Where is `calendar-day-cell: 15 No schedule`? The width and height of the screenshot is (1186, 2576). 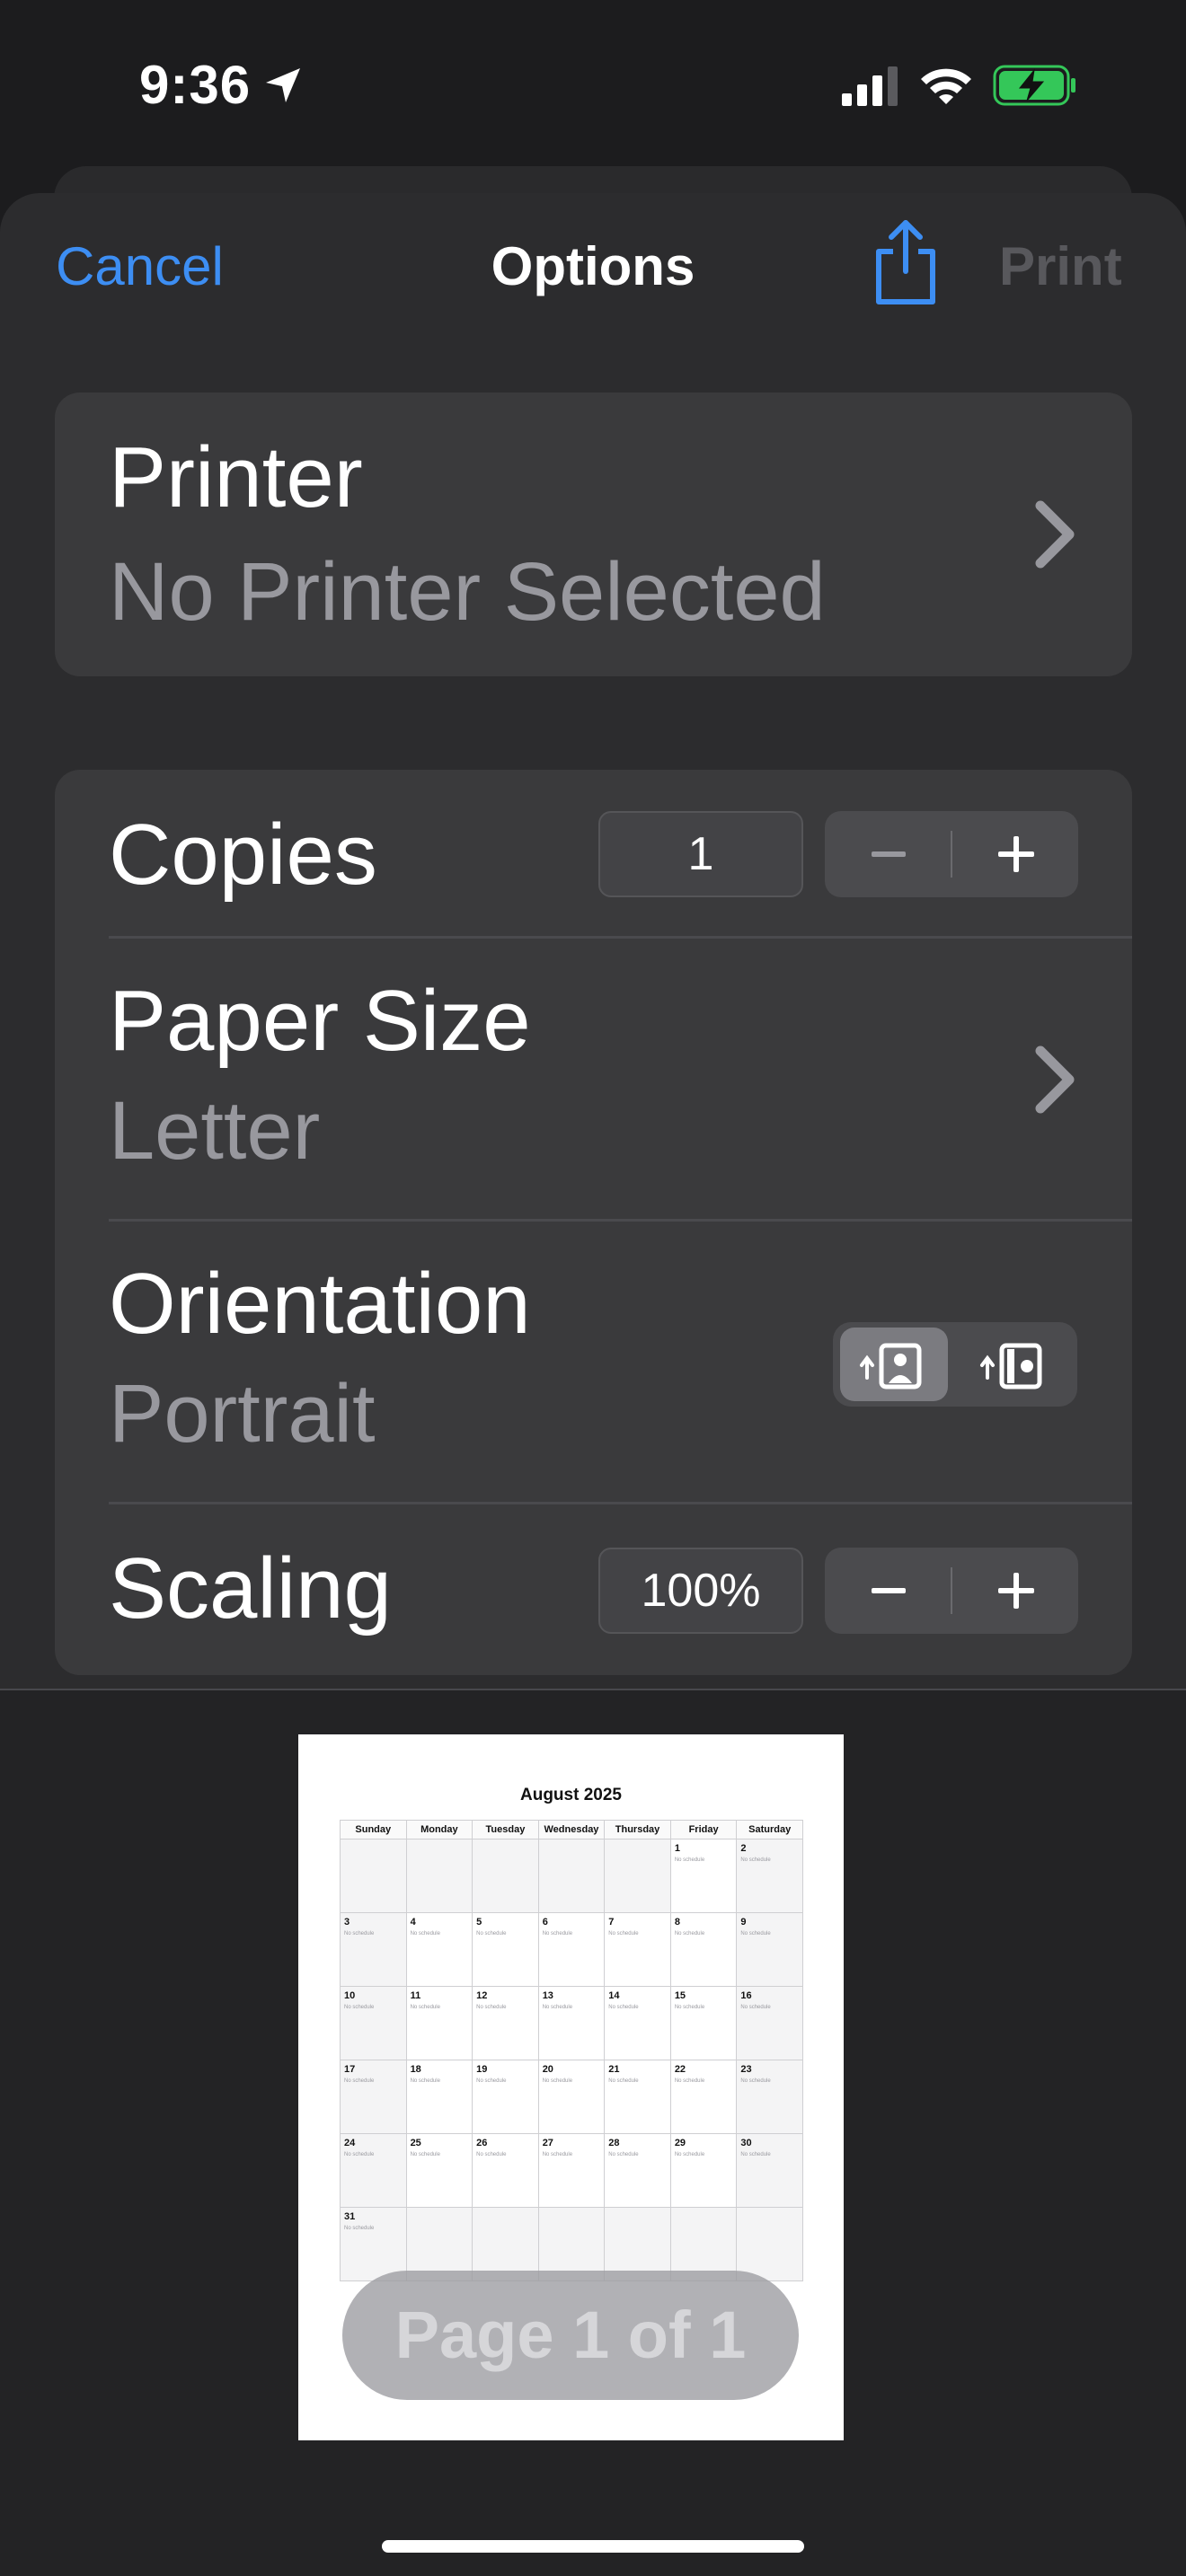
calendar-day-cell: 15 No schedule is located at coordinates (703, 2023).